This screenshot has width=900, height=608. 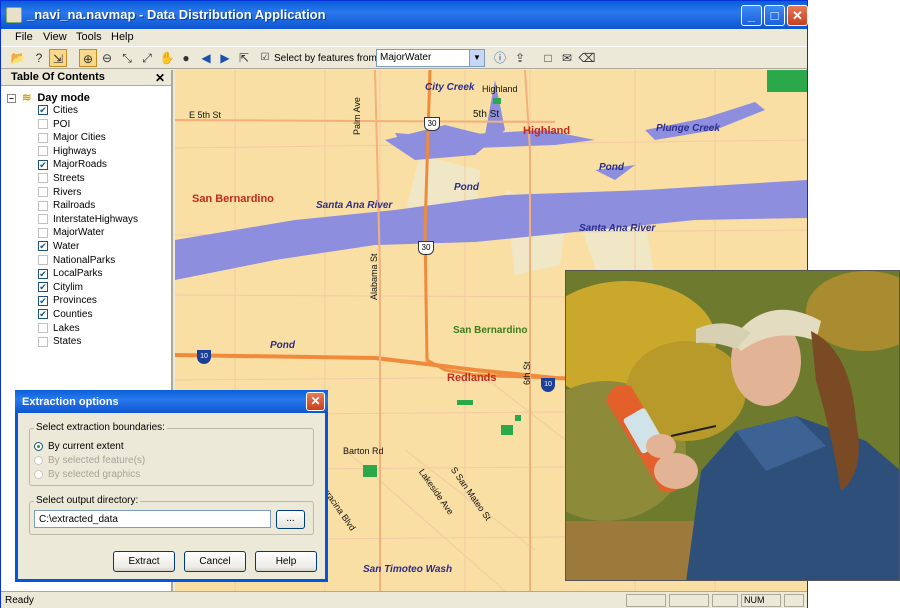 I want to click on layer-label: Lakes, so click(x=66, y=328).